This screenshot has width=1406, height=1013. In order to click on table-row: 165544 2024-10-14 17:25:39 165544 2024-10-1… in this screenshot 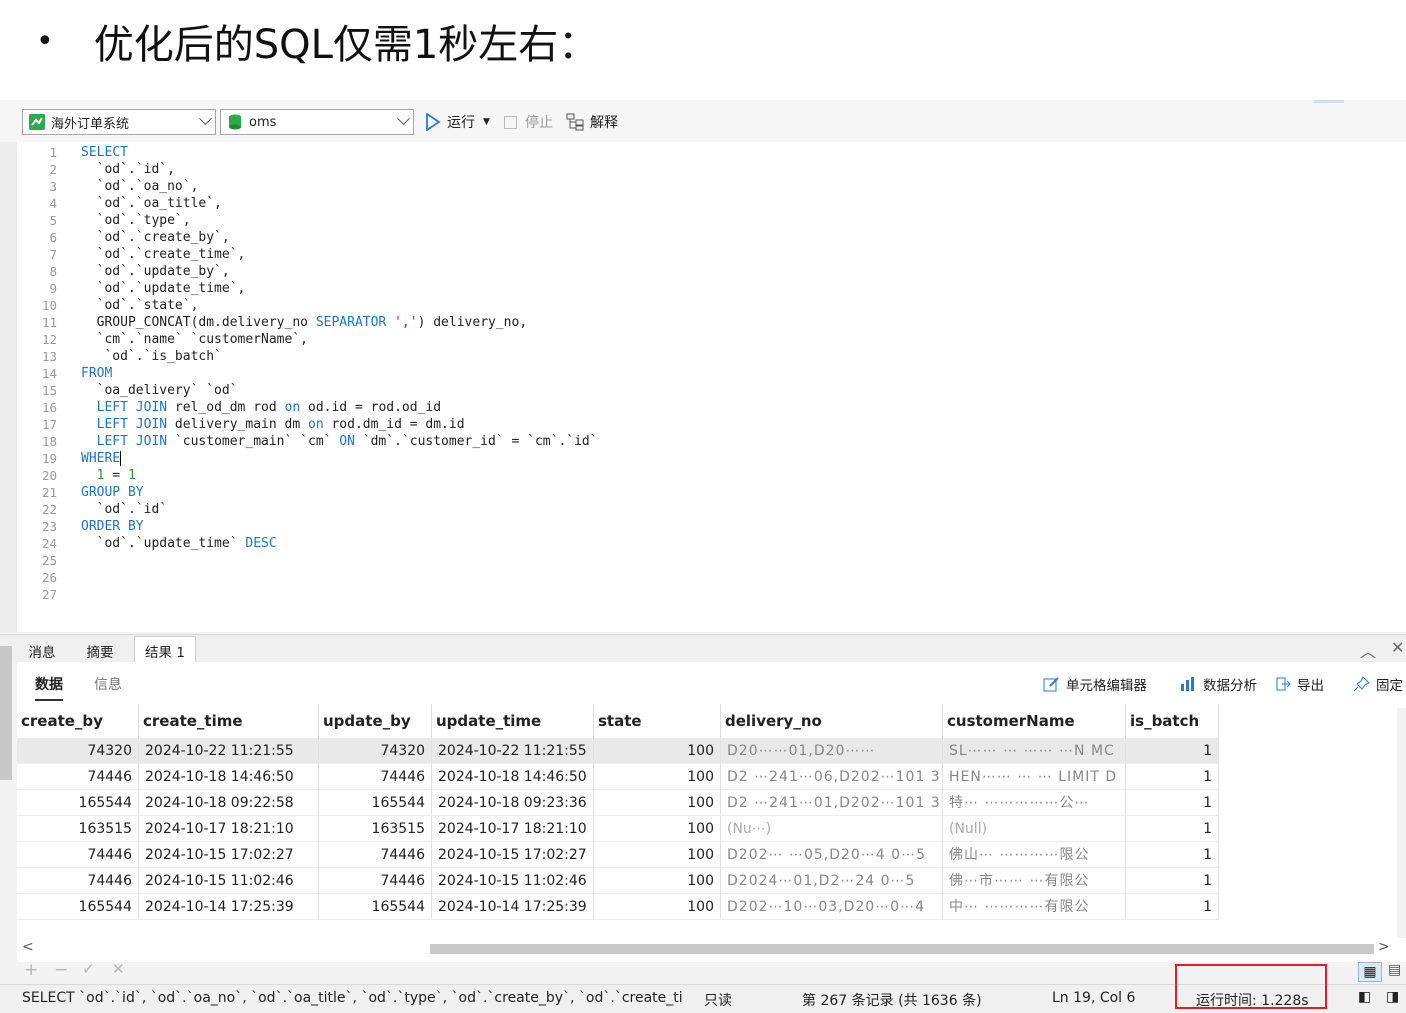, I will do `click(618, 907)`.